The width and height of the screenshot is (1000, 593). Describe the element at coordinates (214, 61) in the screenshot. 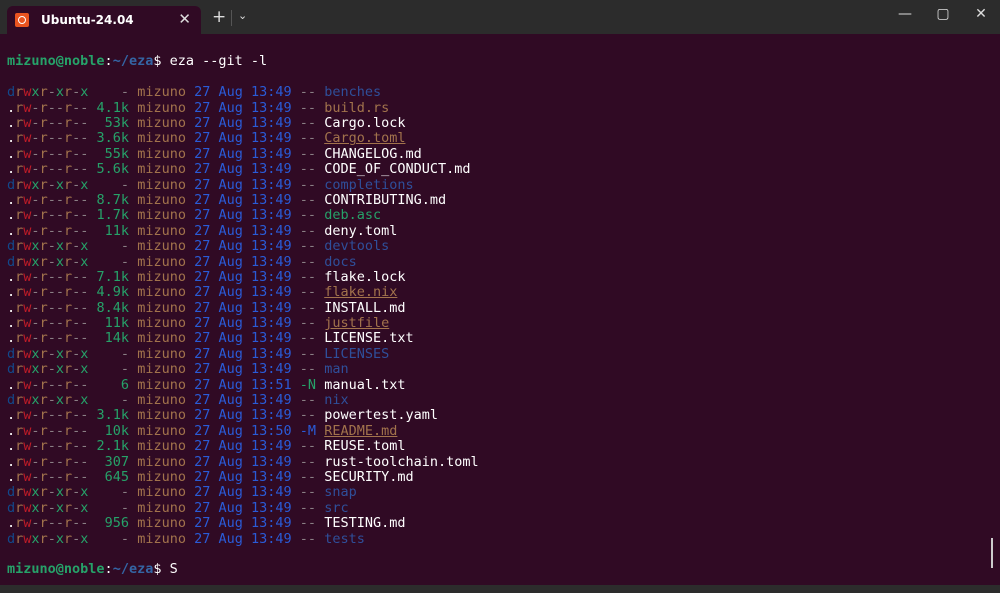

I see `command: eza --git -l` at that location.